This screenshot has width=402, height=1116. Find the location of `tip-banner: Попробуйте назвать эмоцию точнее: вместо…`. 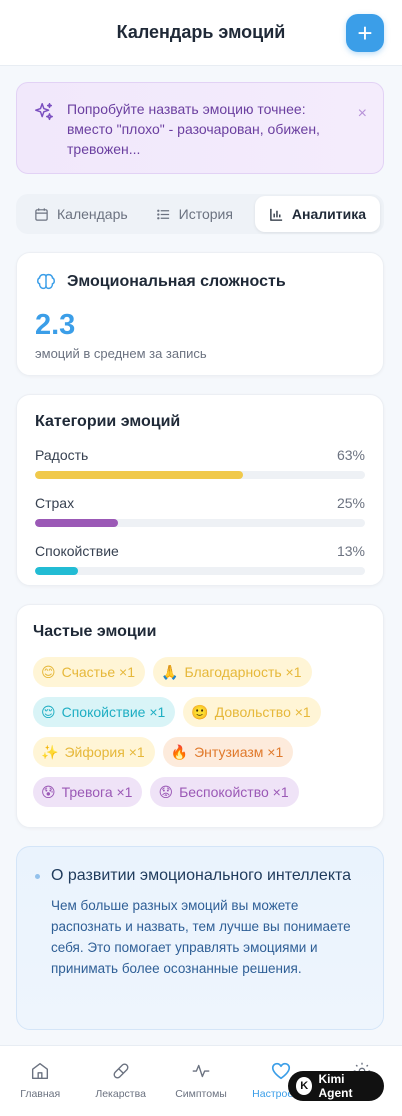

tip-banner: Попробуйте назвать эмоцию точнее: вместо… is located at coordinates (200, 128).